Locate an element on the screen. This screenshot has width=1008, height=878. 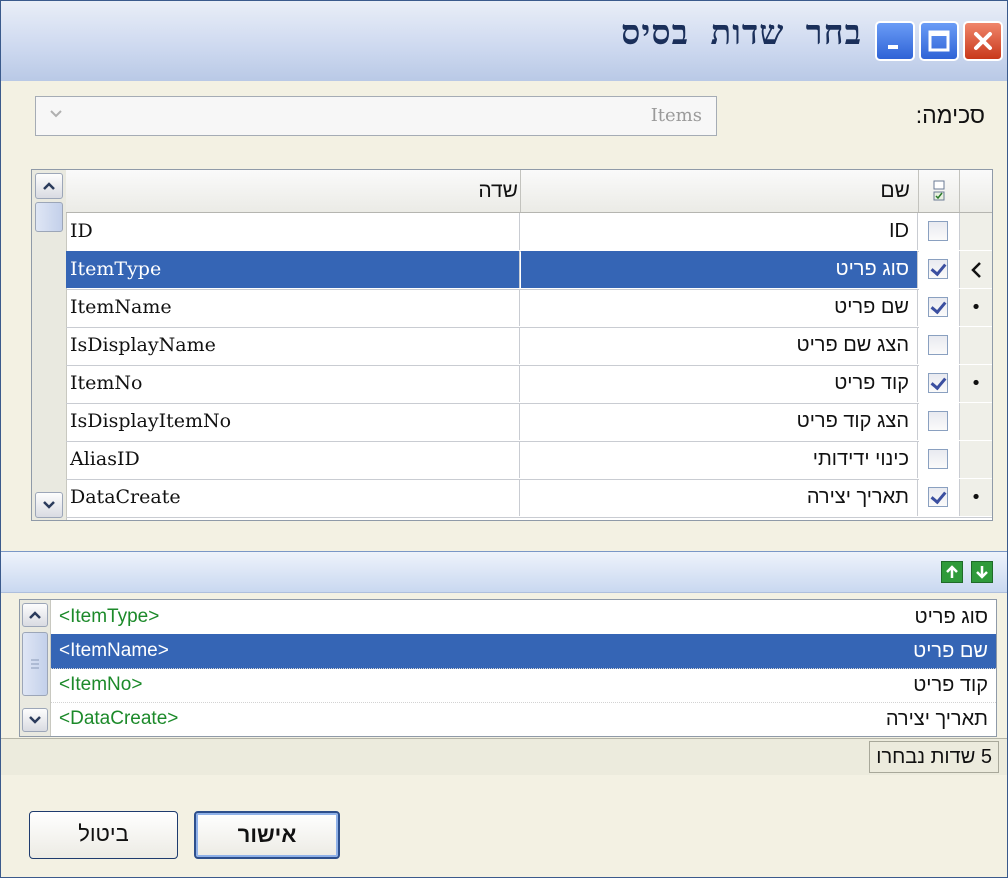
move-up-button is located at coordinates (952, 572).